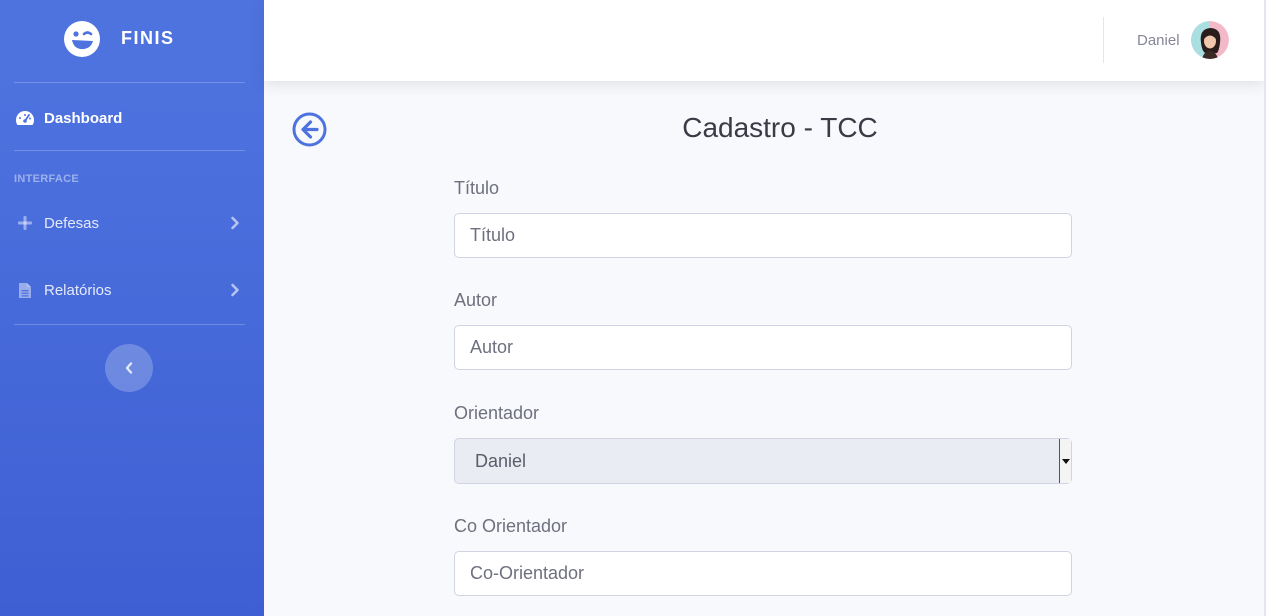 The height and width of the screenshot is (616, 1266). Describe the element at coordinates (501, 460) in the screenshot. I see `orientador-selected-value: Daniel` at that location.